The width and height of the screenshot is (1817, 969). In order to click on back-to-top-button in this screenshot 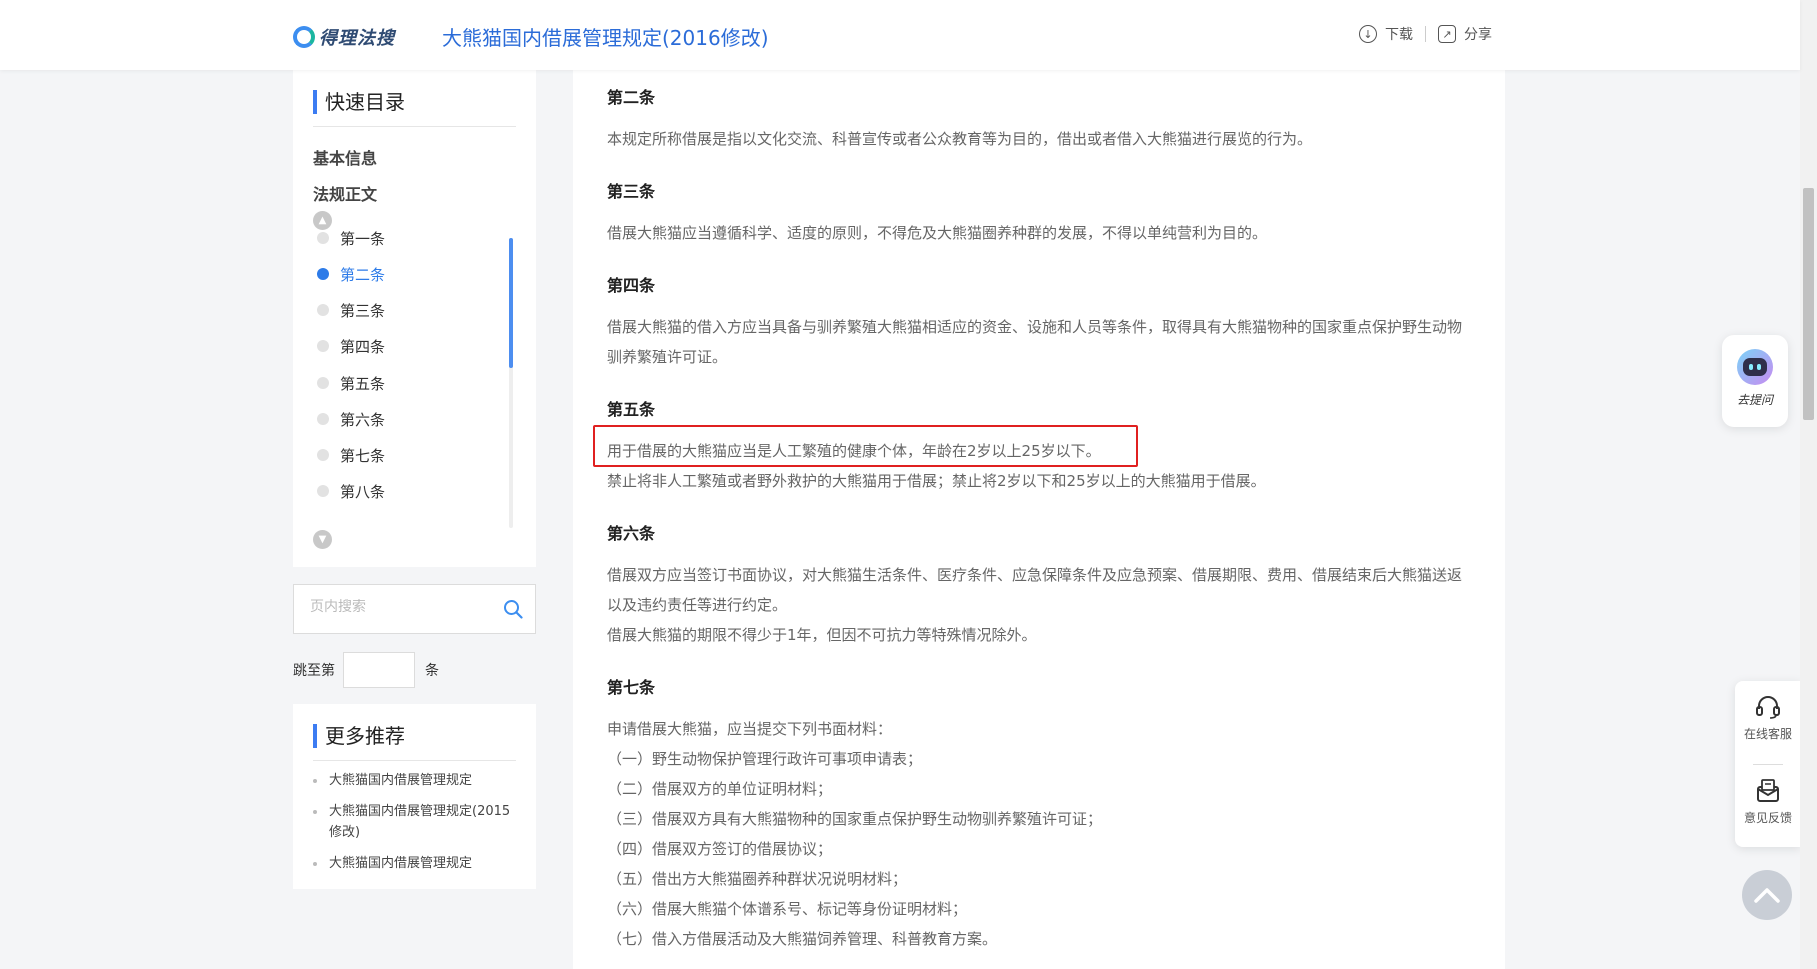, I will do `click(1767, 895)`.